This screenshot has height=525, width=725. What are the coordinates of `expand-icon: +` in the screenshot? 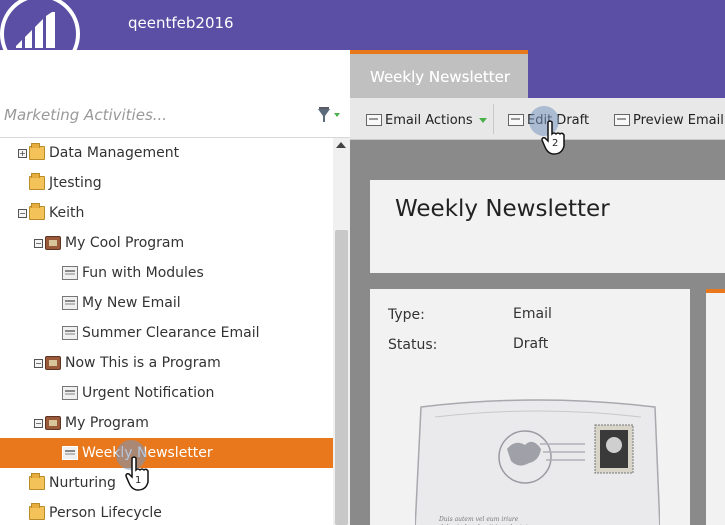 It's located at (22, 153).